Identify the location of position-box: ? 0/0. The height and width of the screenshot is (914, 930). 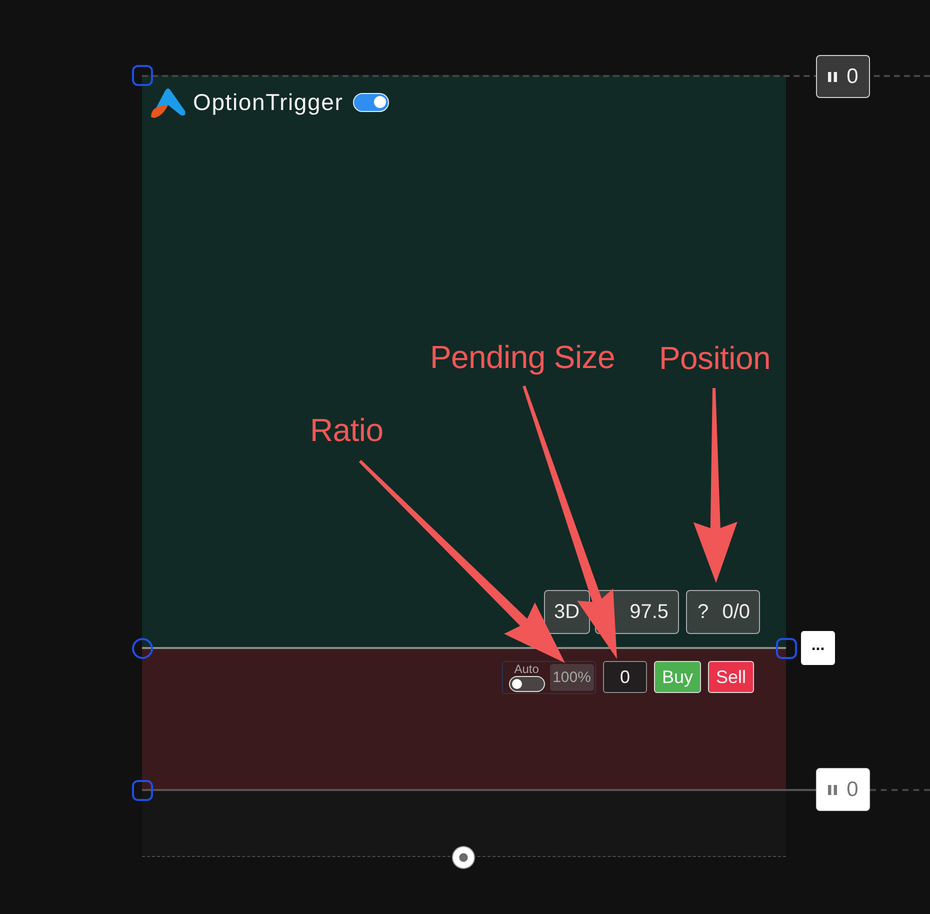
(723, 612).